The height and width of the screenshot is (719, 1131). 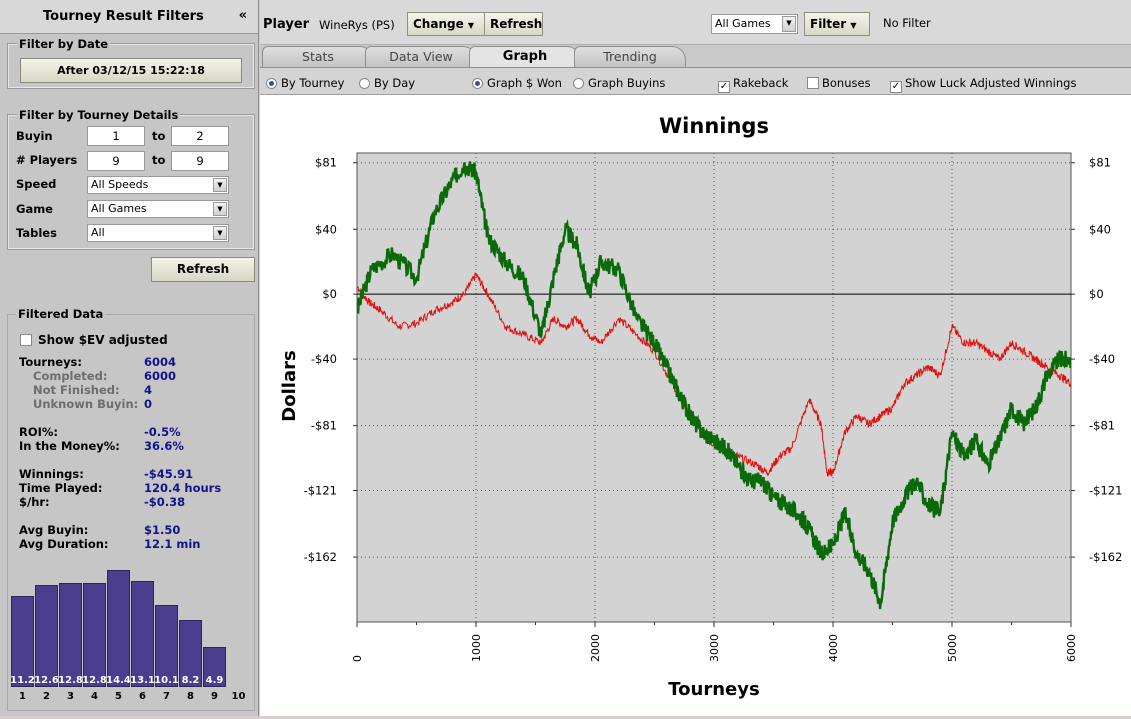 I want to click on histogram-bar: 12.8, so click(x=70, y=635).